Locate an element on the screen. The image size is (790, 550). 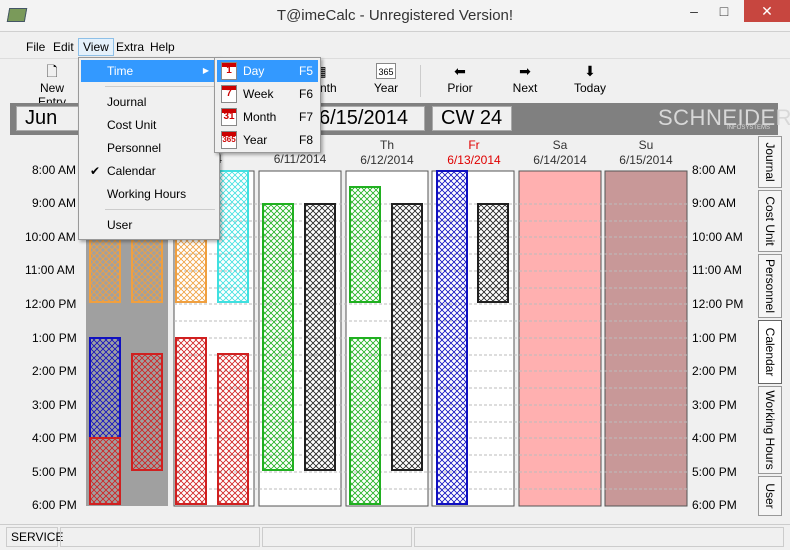
menu-help: Help is located at coordinates (162, 47).